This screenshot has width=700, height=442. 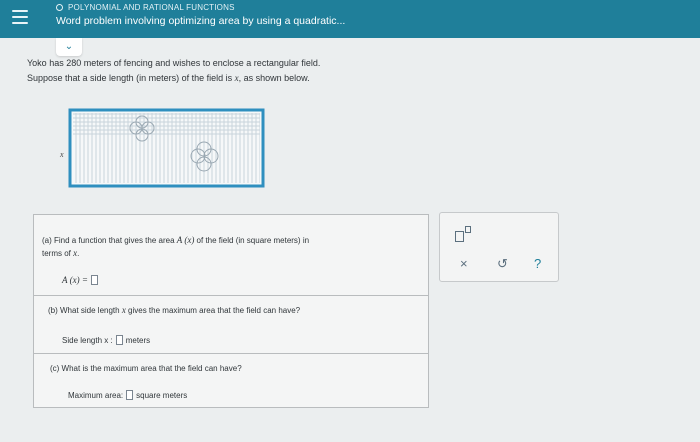 I want to click on part-b-answer-input, so click(x=119, y=340).